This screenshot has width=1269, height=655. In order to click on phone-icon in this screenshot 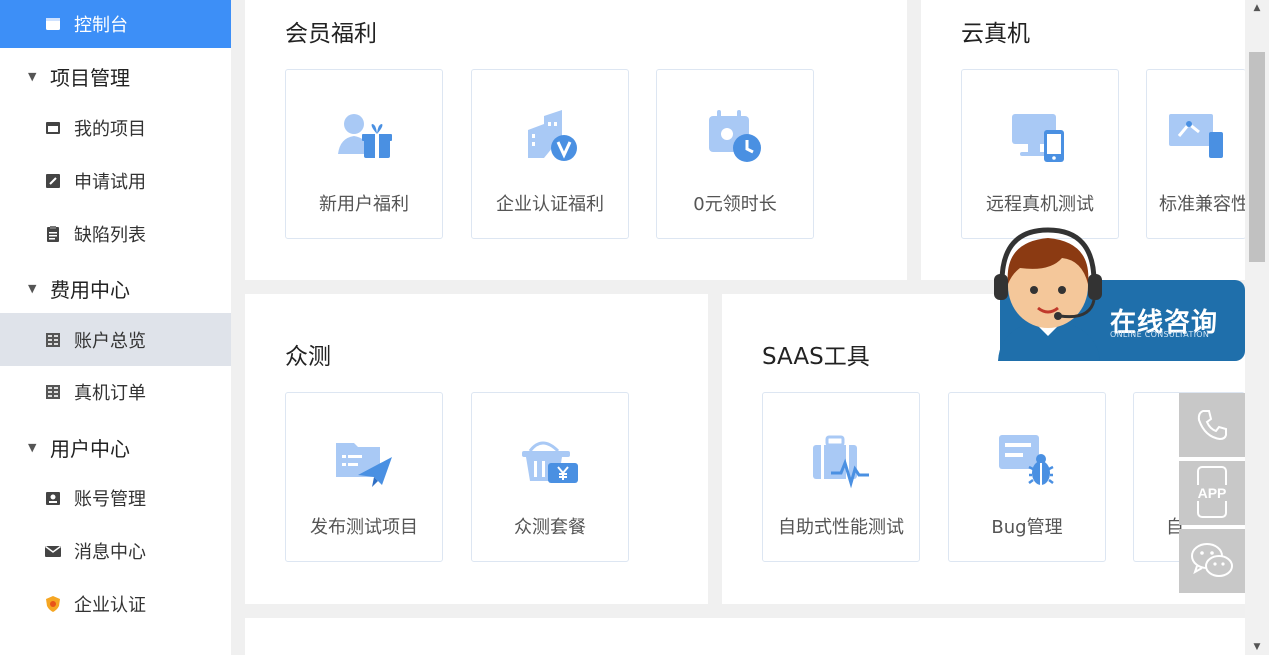, I will do `click(1212, 425)`.